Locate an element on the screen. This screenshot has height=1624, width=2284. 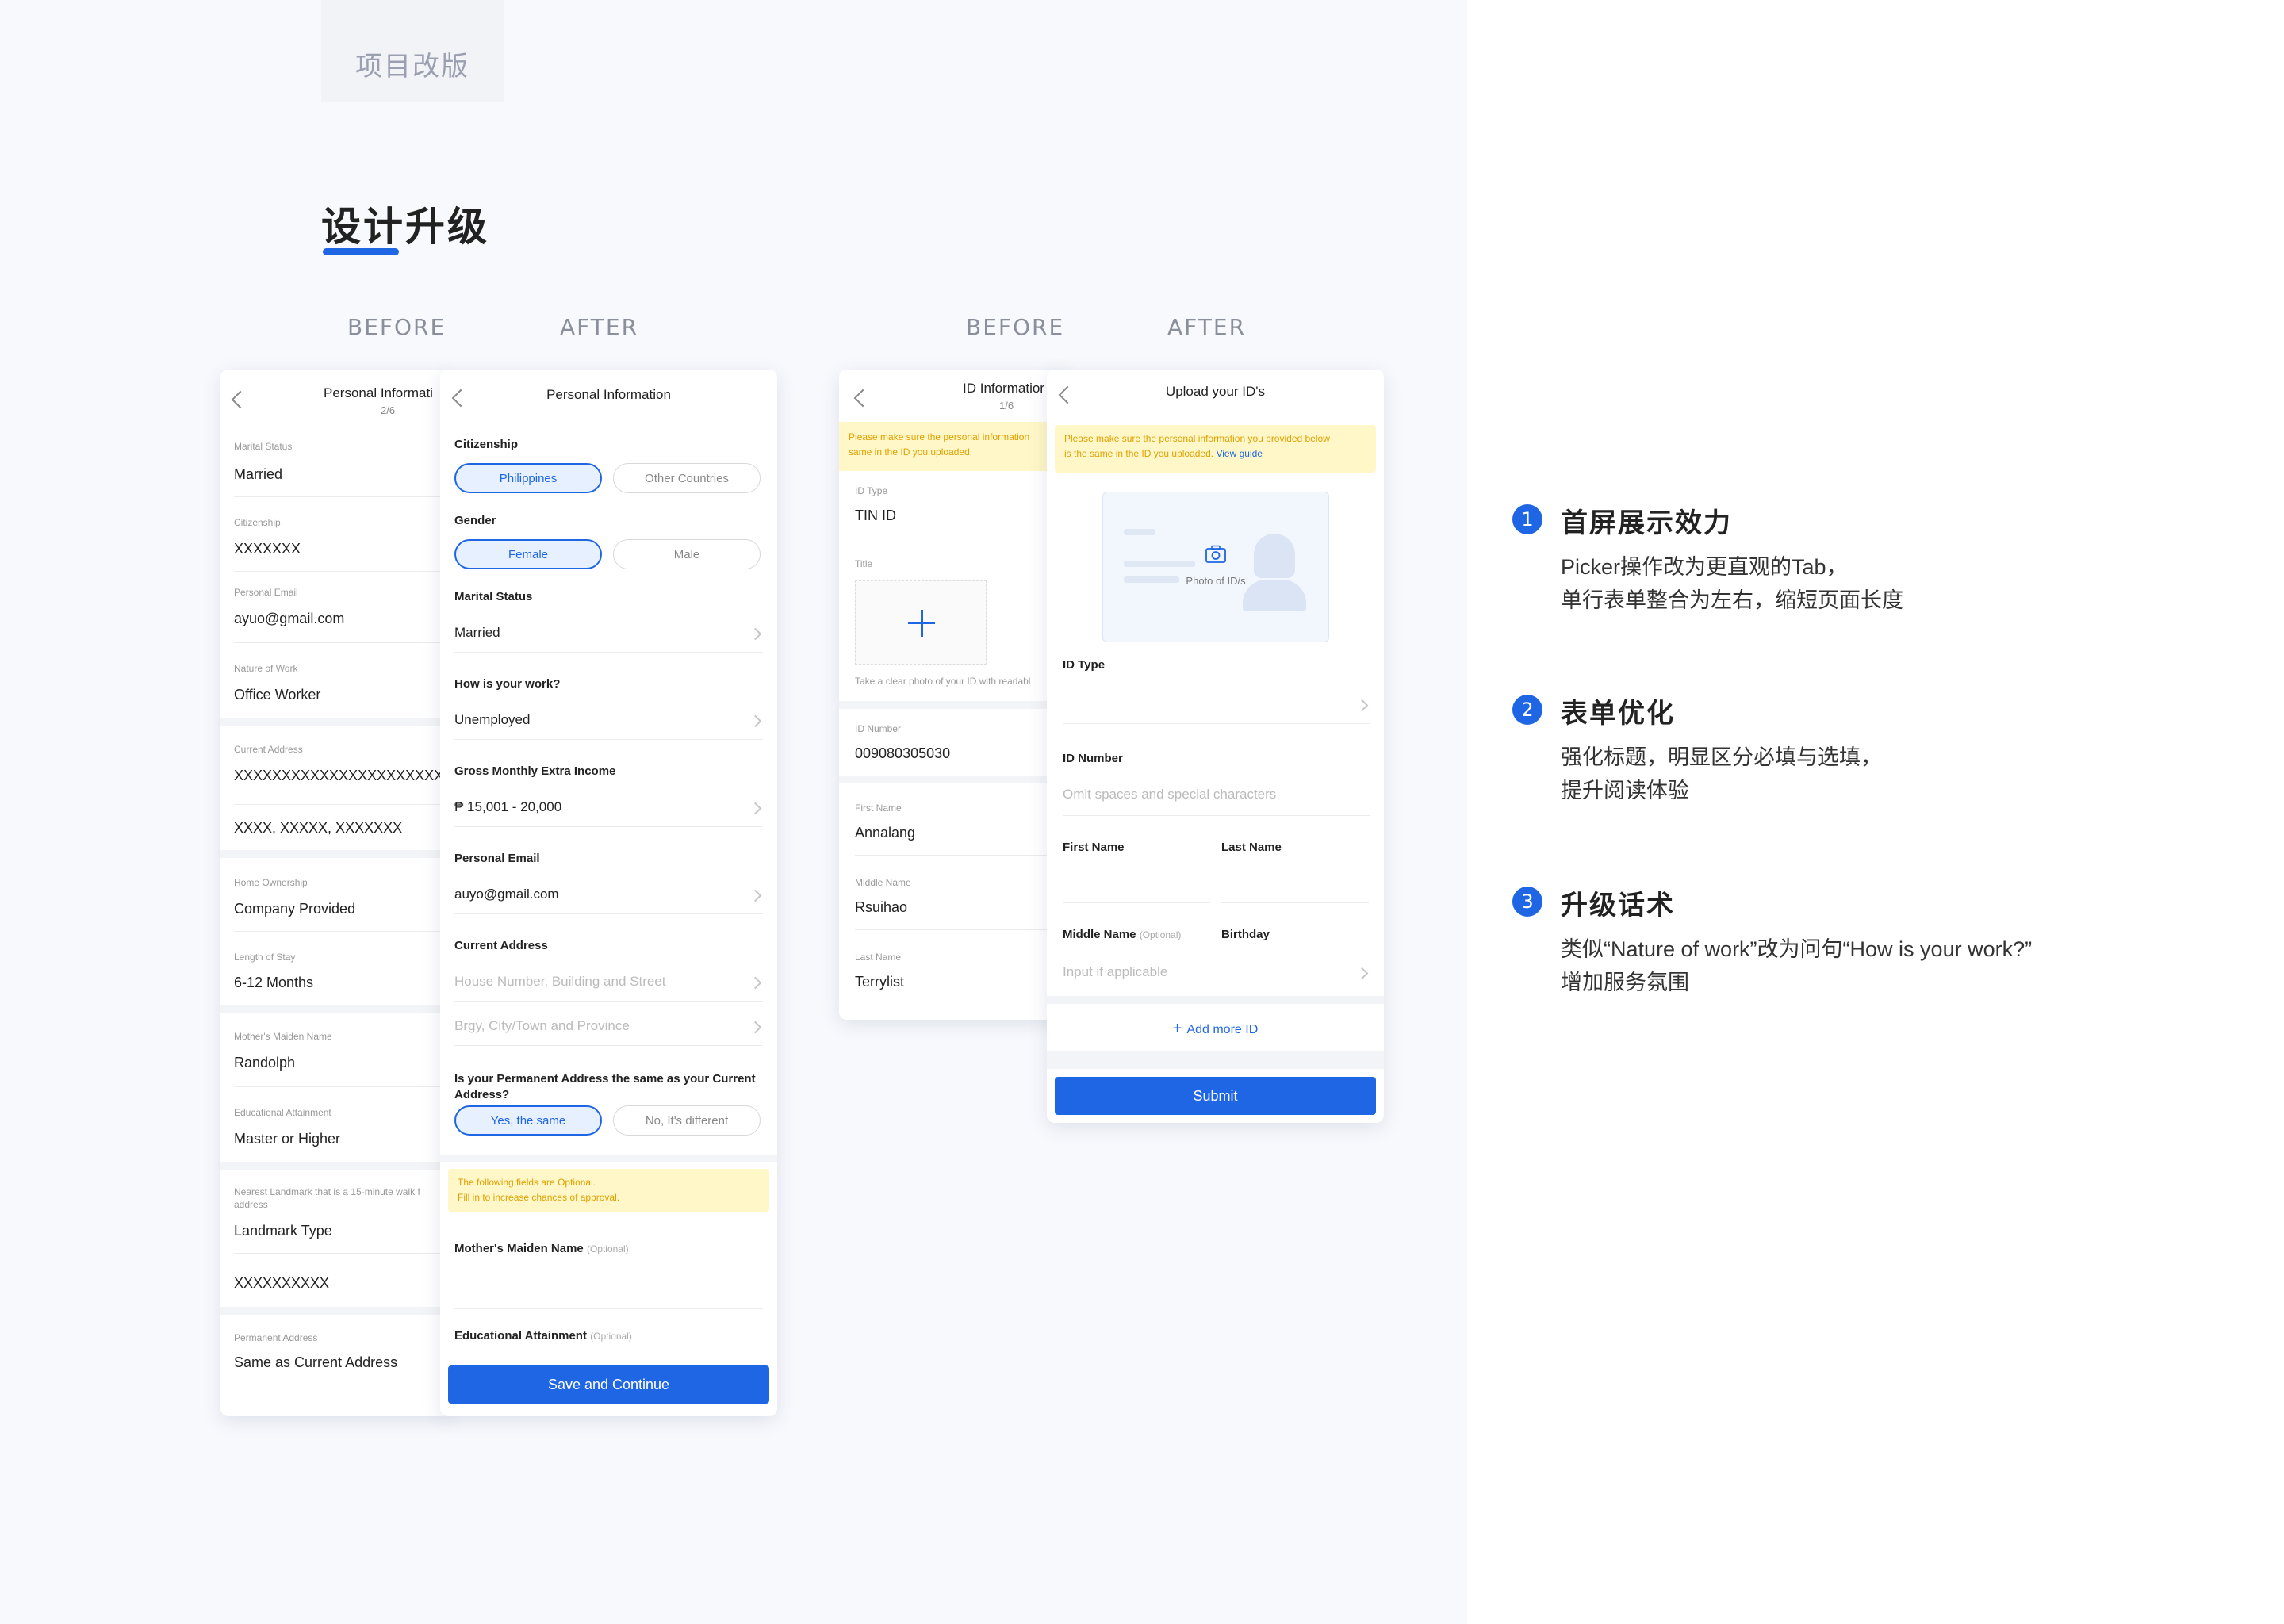
gender-option-female: Female is located at coordinates (528, 554).